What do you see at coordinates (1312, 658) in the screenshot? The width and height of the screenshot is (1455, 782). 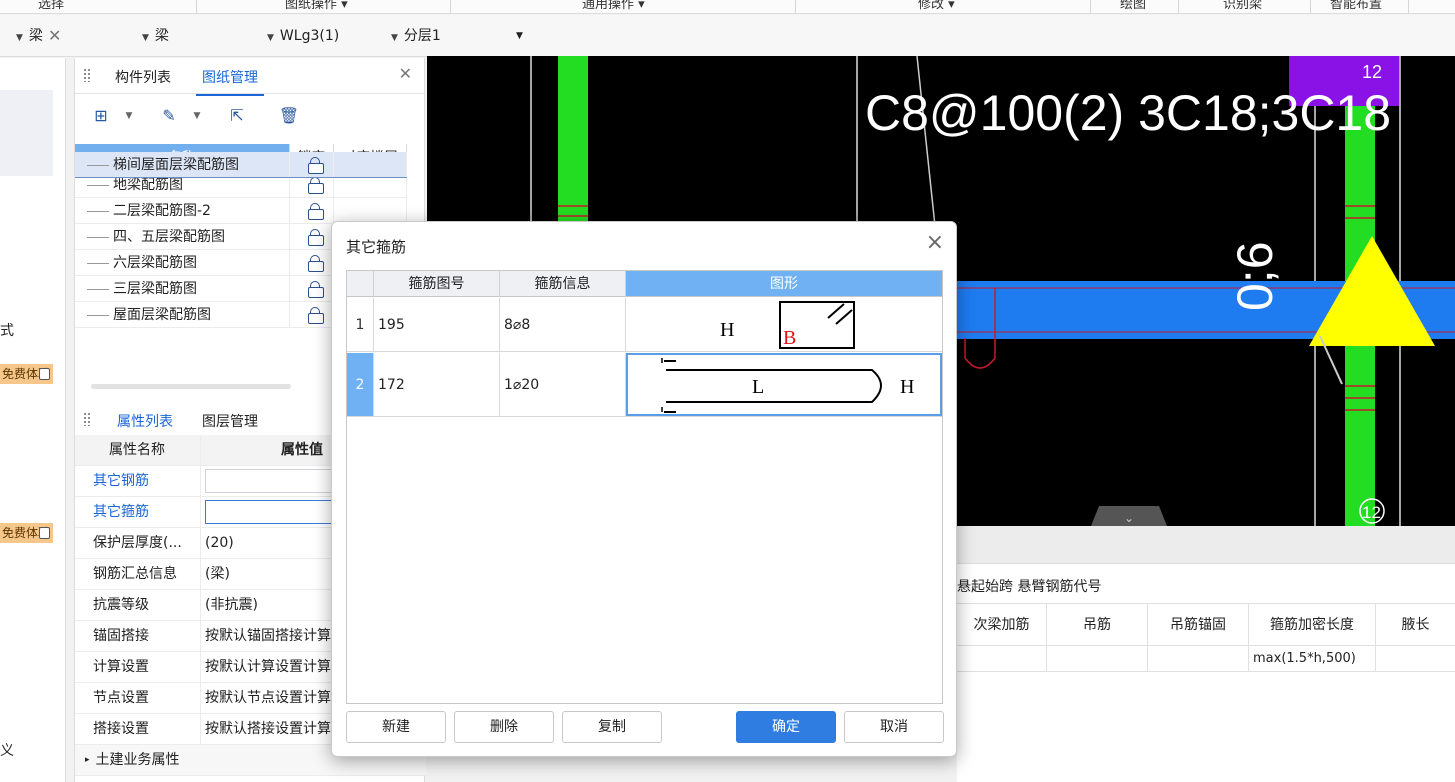 I see `stirrup-dense-length-value: max(1.5*h,500)` at bounding box center [1312, 658].